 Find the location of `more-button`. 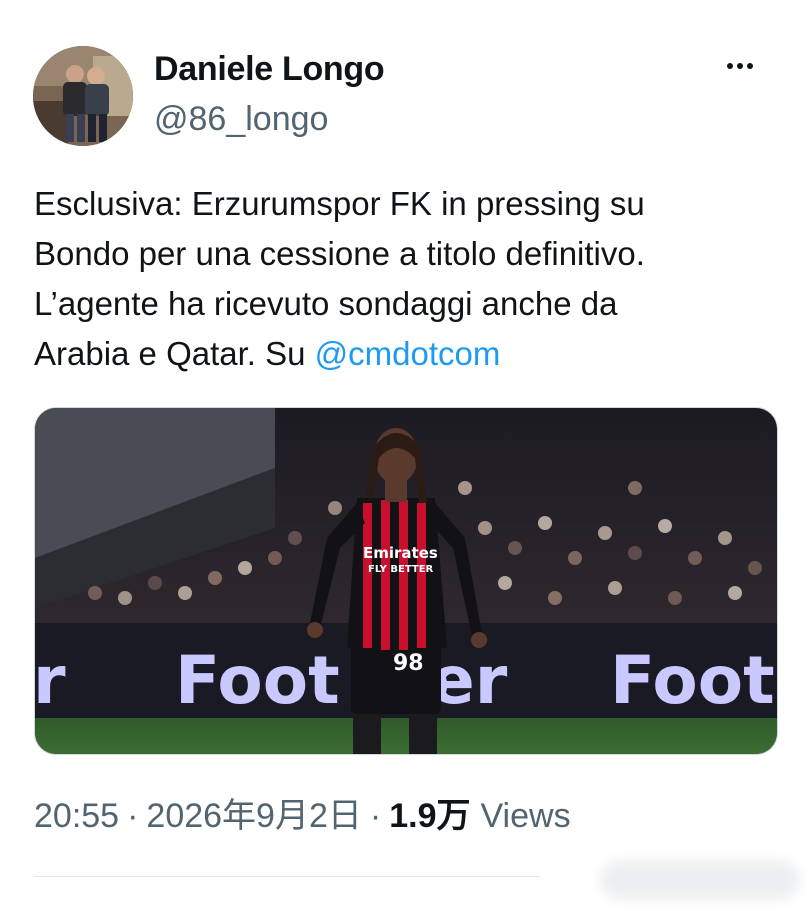

more-button is located at coordinates (740, 66).